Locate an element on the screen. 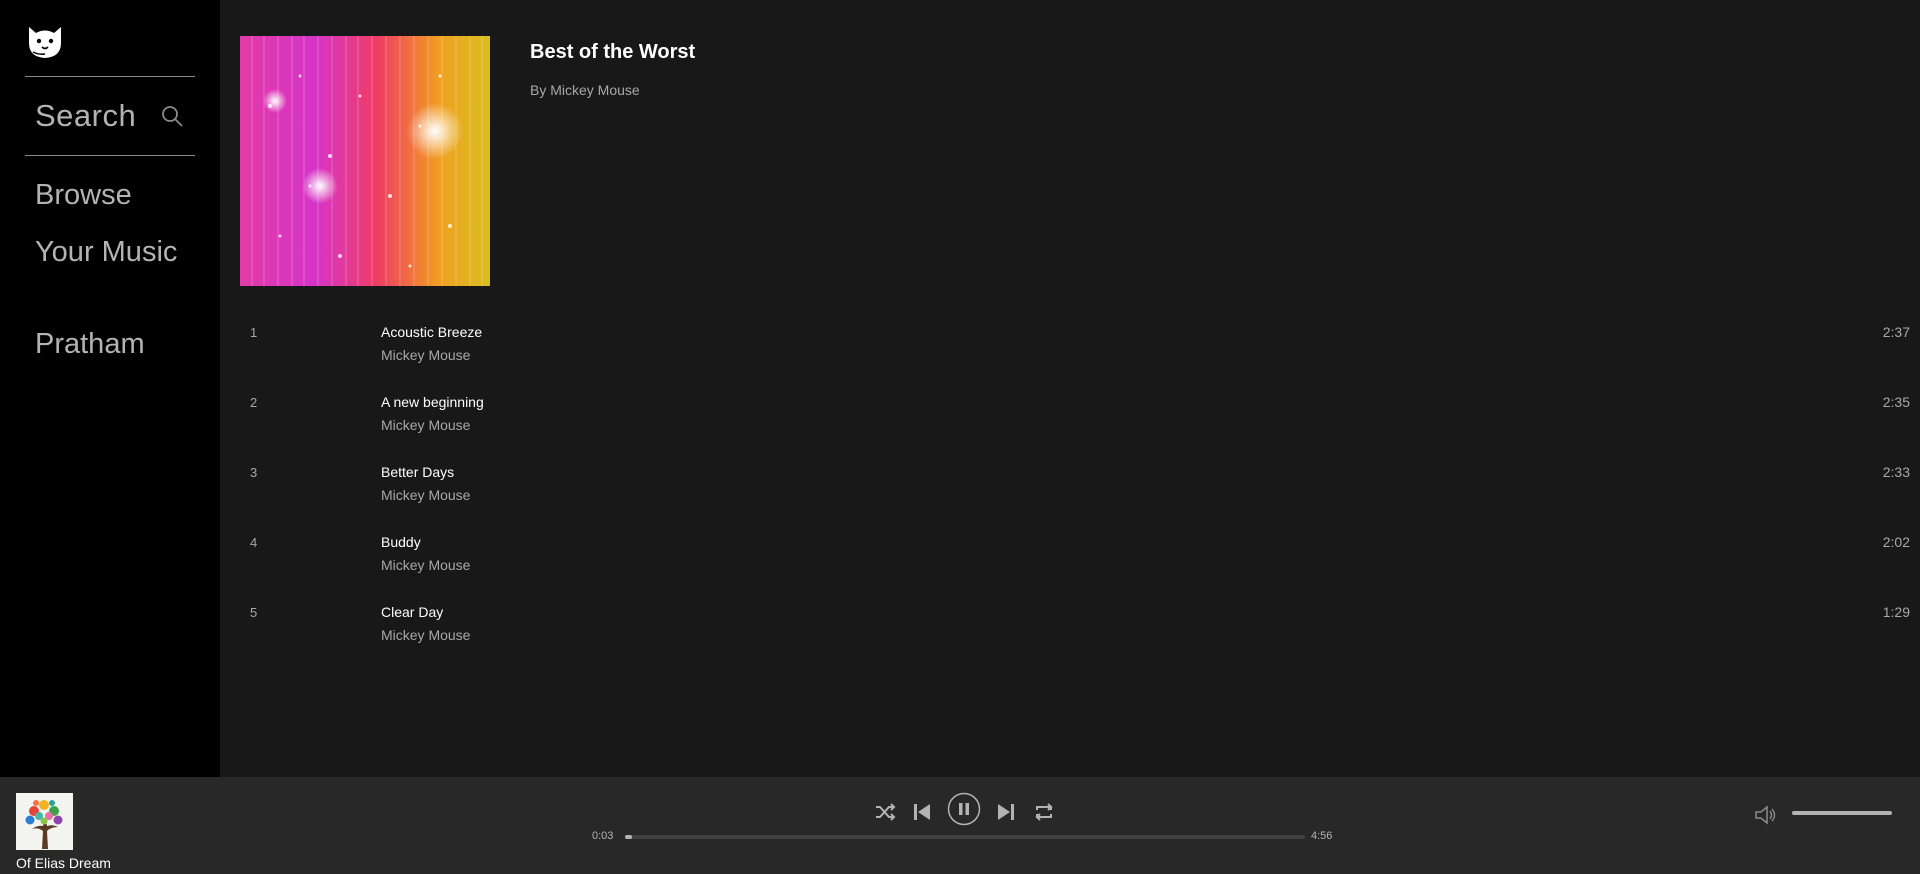  pause-icon is located at coordinates (964, 809).